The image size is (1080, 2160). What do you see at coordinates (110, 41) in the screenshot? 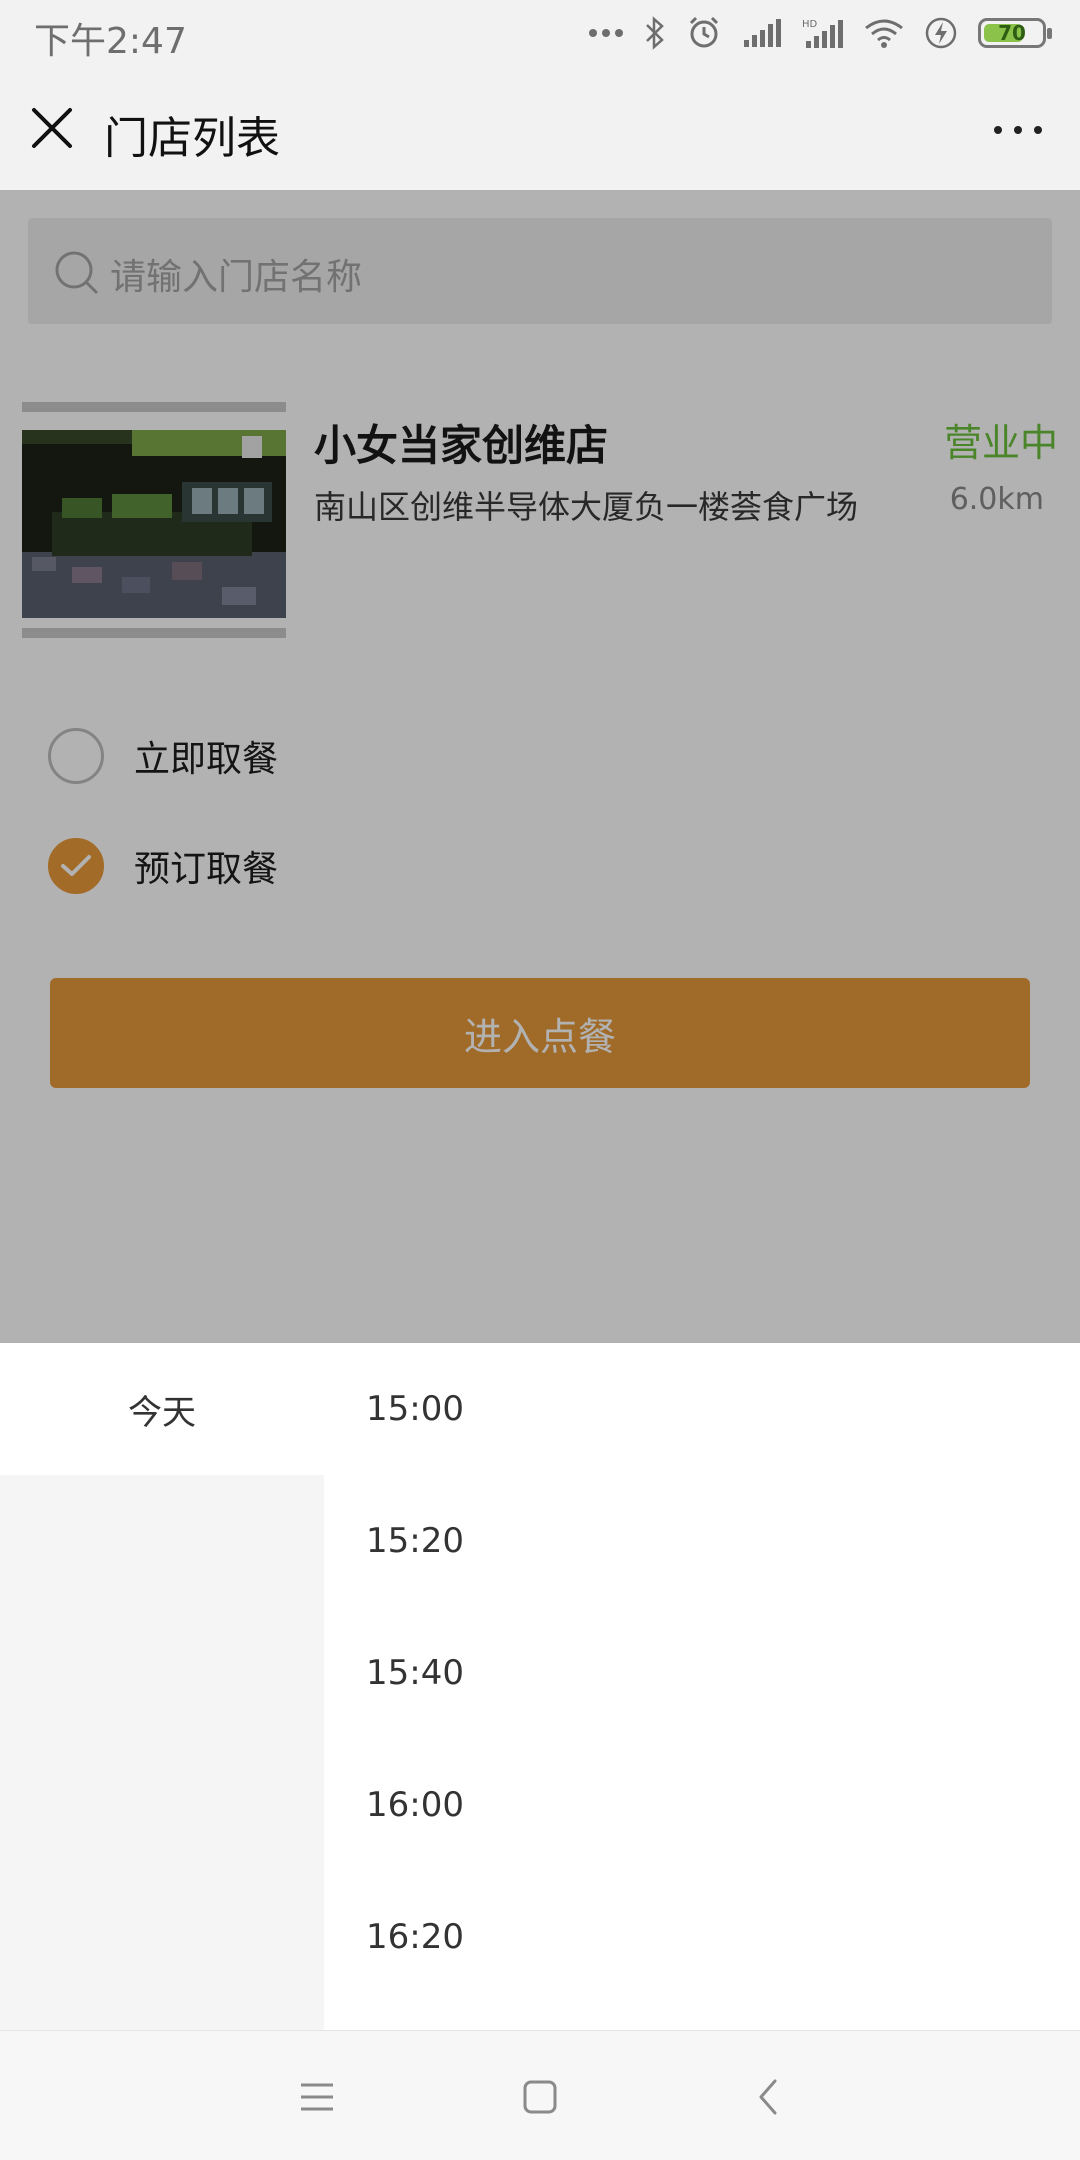
I see `status-time: 下午2:47` at bounding box center [110, 41].